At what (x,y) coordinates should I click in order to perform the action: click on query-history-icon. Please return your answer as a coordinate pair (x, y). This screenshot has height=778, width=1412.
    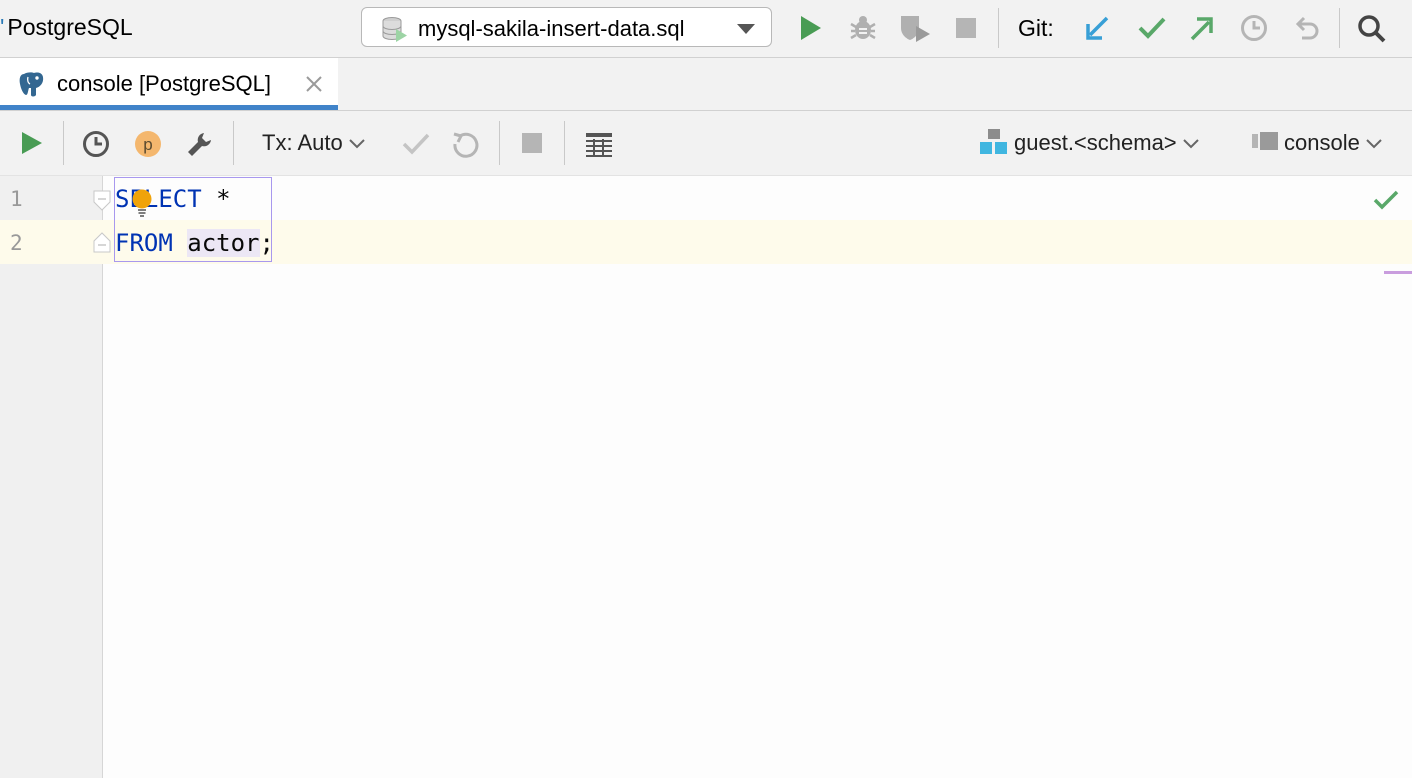
    Looking at the image, I should click on (96, 144).